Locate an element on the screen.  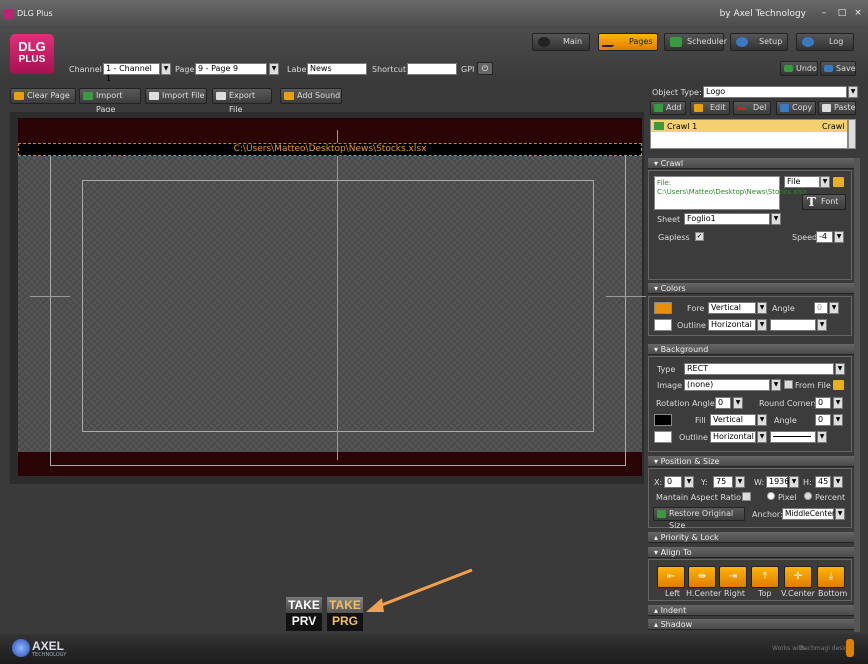
bg-image-select: (none) is located at coordinates (727, 385).